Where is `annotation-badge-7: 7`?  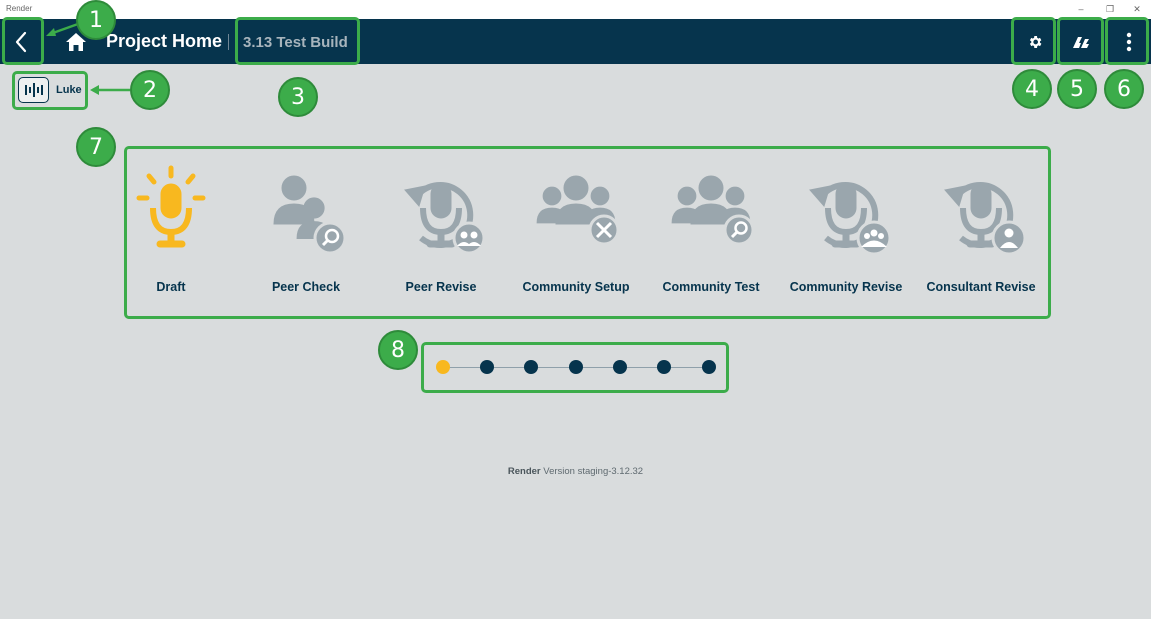
annotation-badge-7: 7 is located at coordinates (96, 147).